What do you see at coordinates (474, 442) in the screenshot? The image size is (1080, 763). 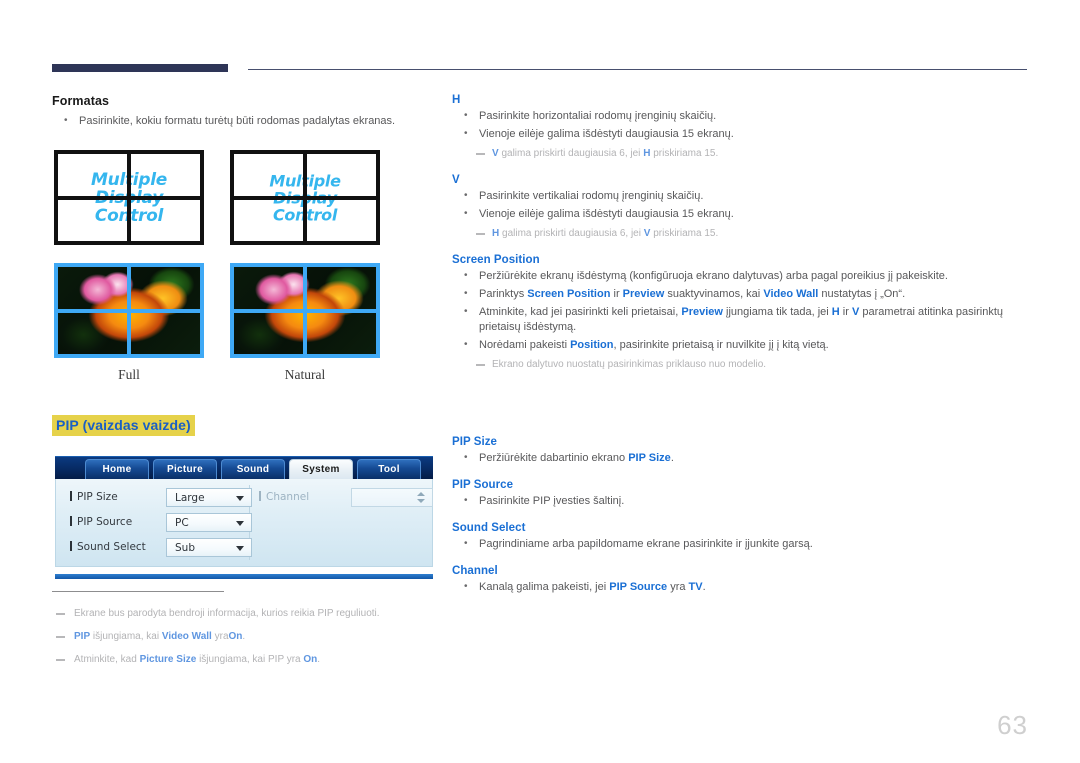 I see `section-heading-pip-size: PIP Size` at bounding box center [474, 442].